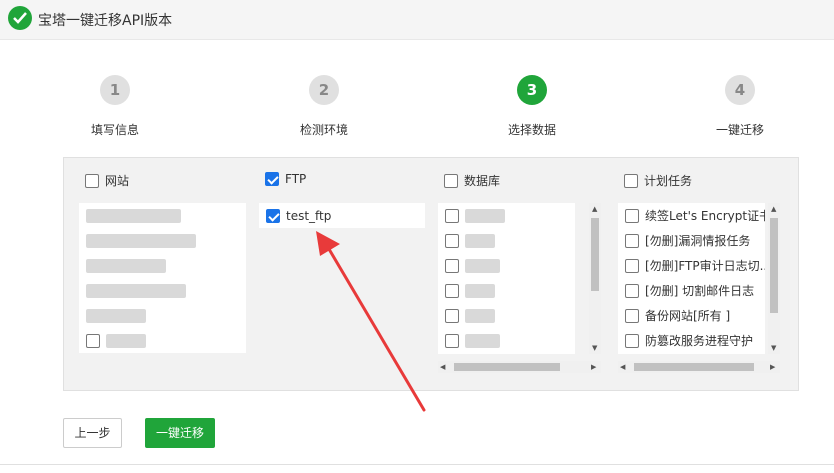  I want to click on website-checkbox, so click(92, 180).